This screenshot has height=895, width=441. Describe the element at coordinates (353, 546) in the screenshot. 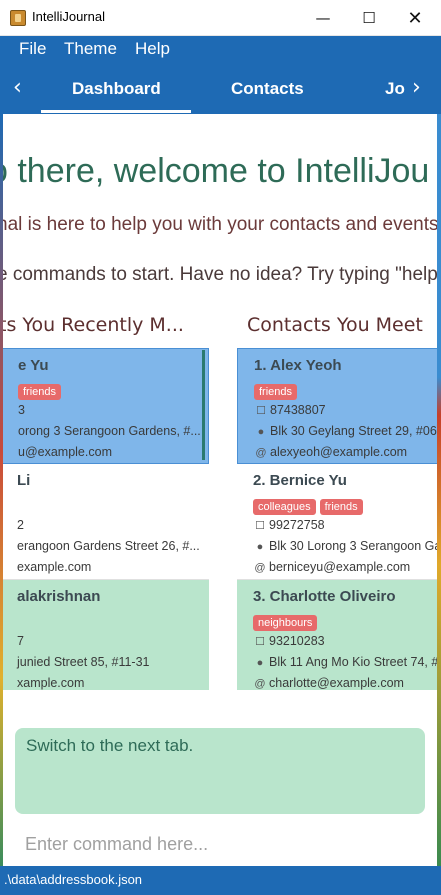

I see `contact-address: Blk 30 Lorong 3 Serangoon Ga` at that location.